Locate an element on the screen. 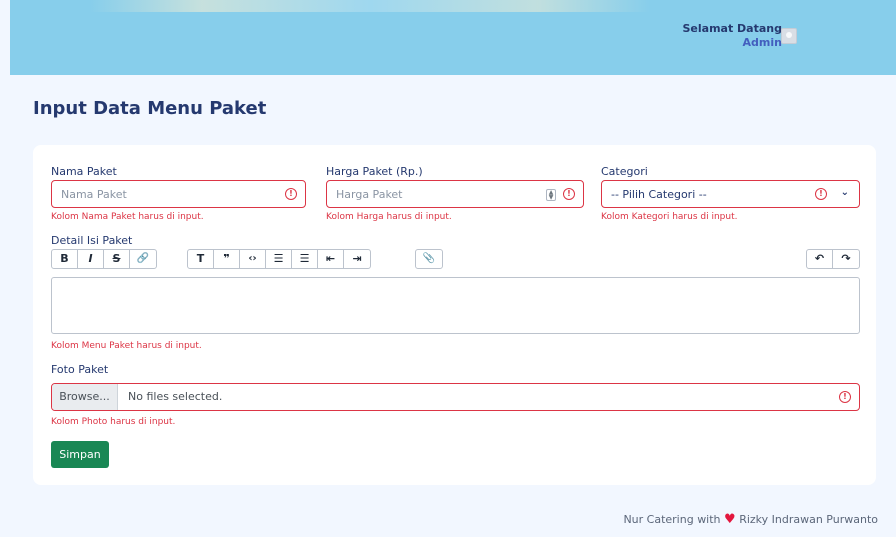  block-format-group: T ❞ ‹› ☰ ☰ ⇤ ⇥ is located at coordinates (279, 259).